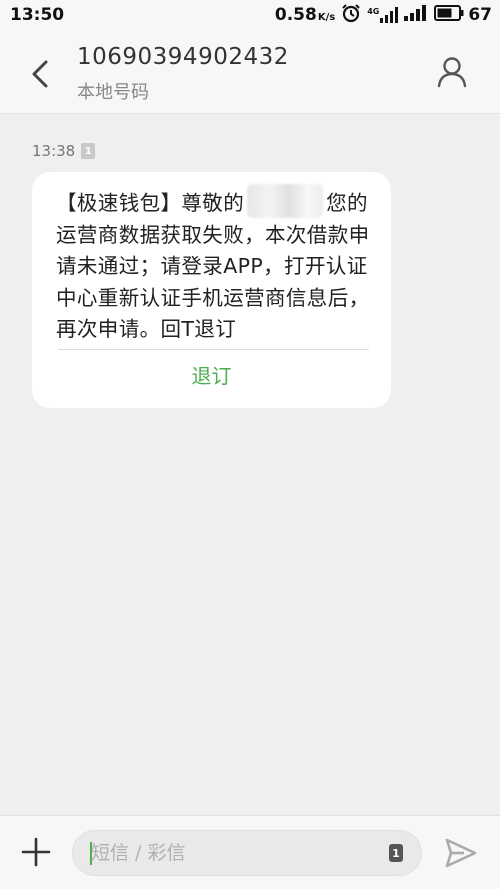 Image resolution: width=500 pixels, height=889 pixels. I want to click on attach-button, so click(36, 852).